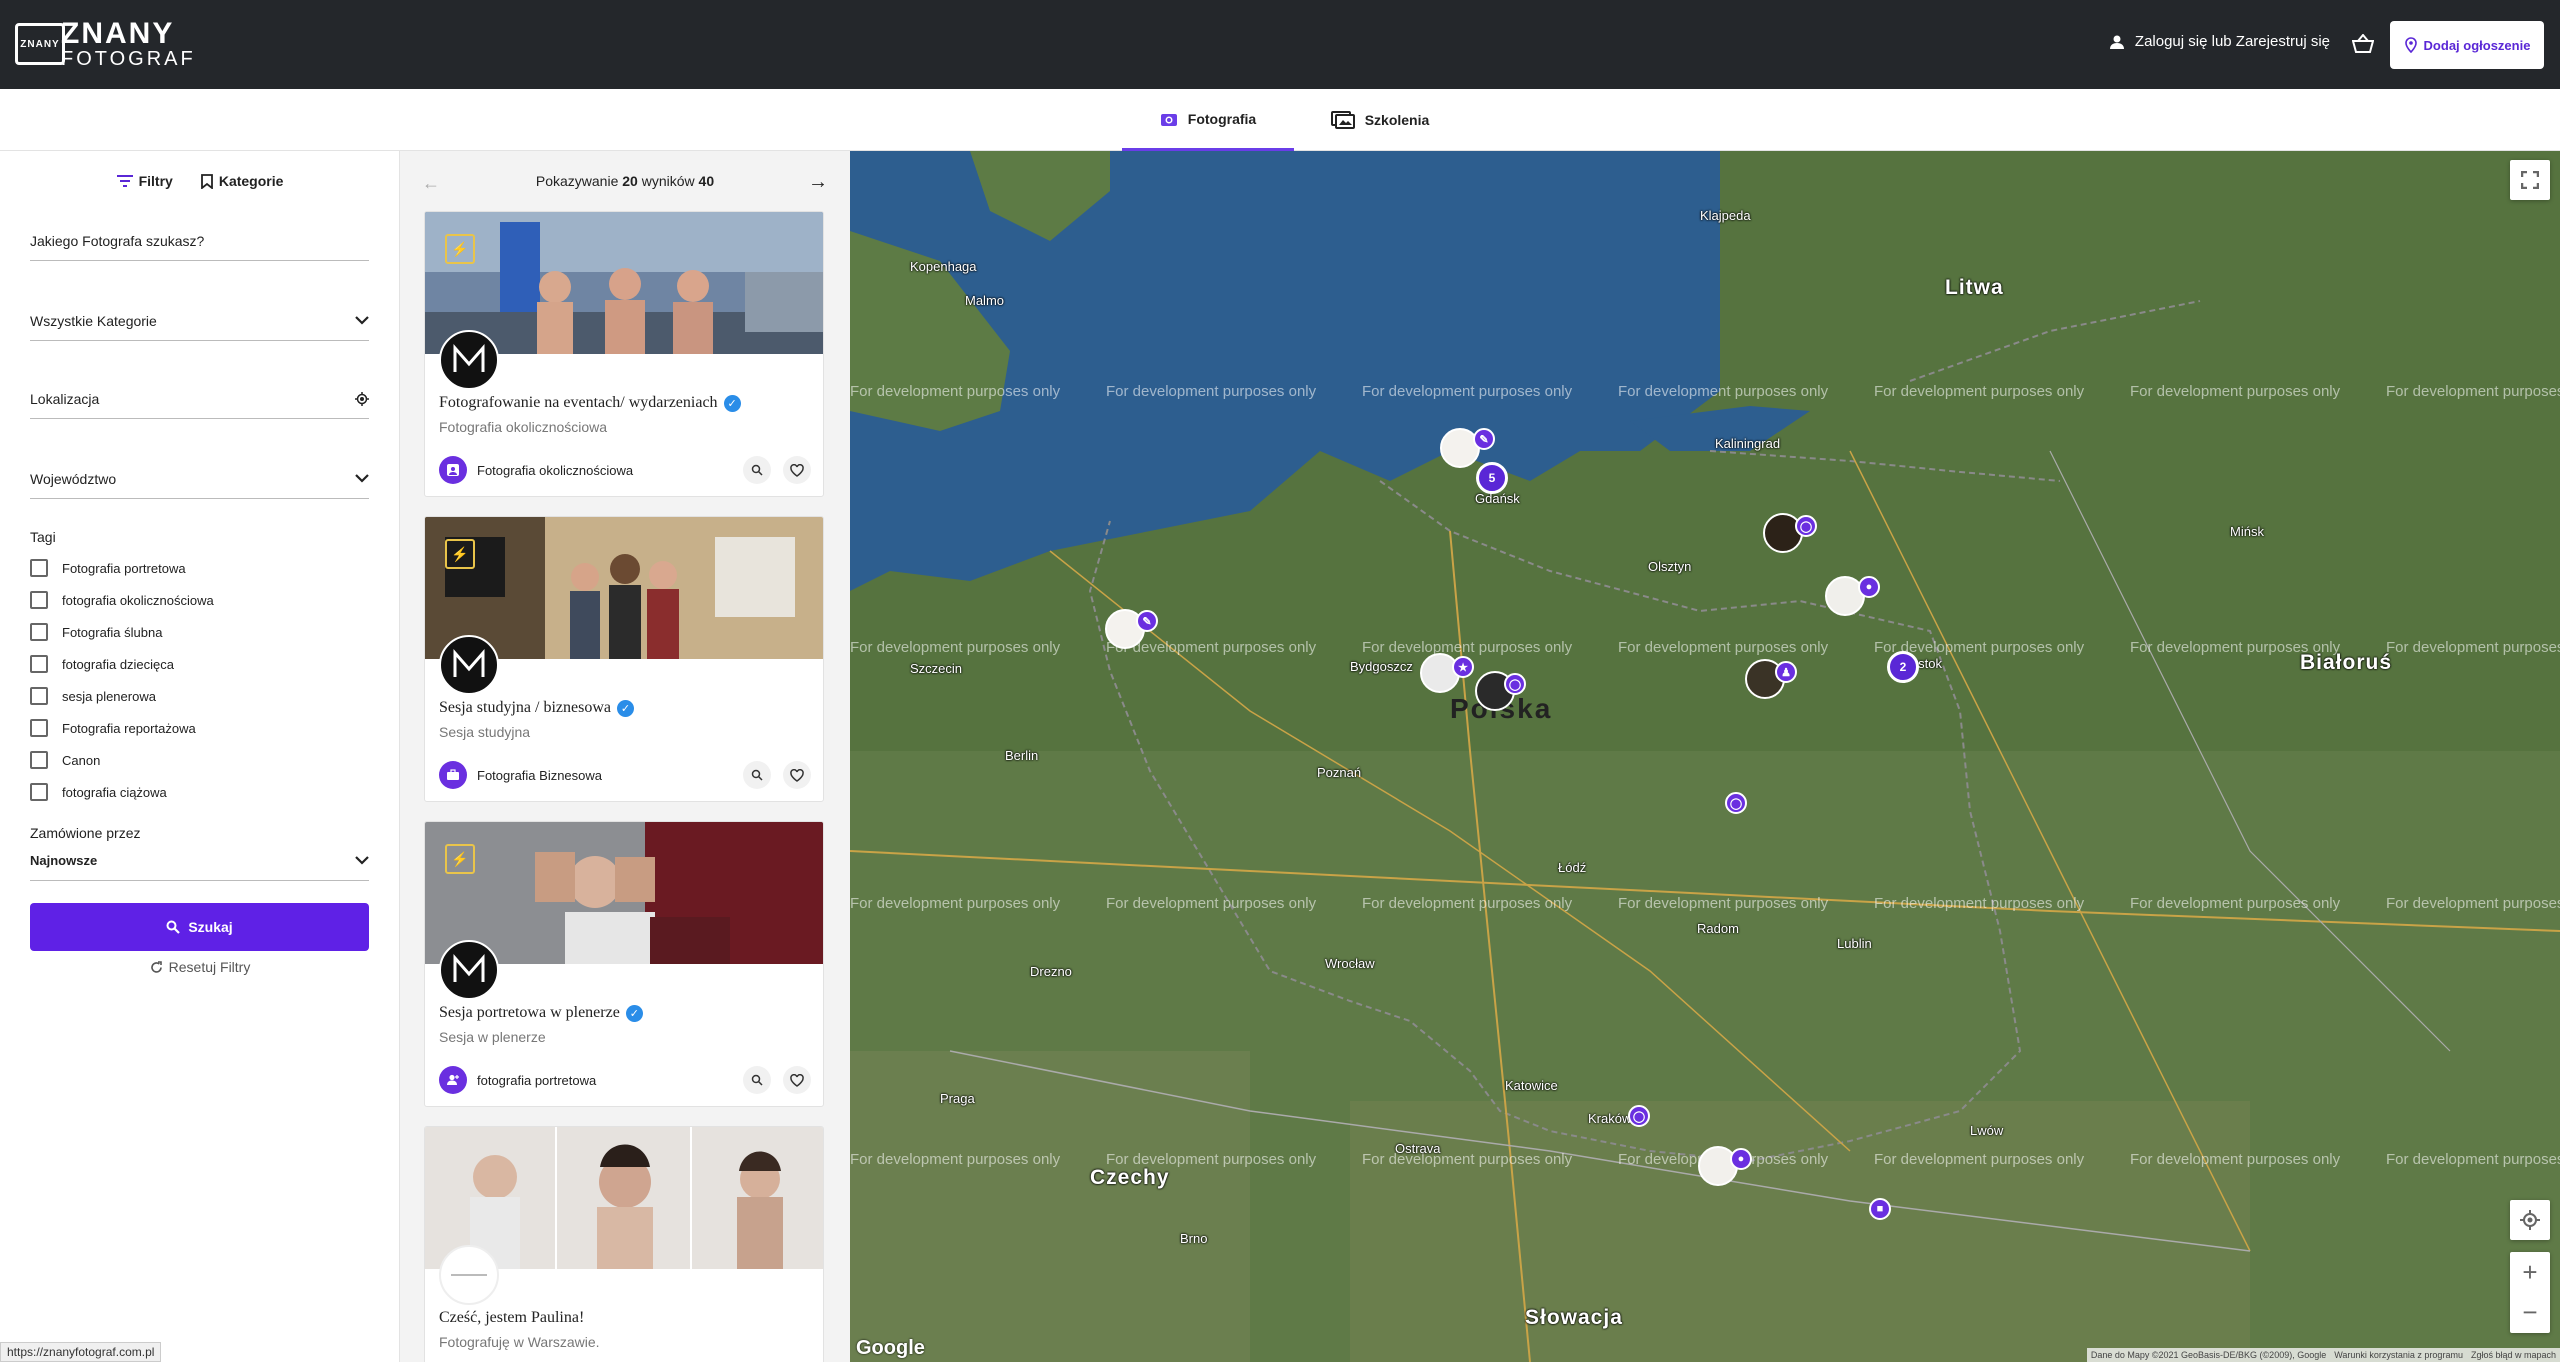 The width and height of the screenshot is (2560, 1362). I want to click on reset-filters-link: Resetuj Filtry, so click(200, 967).